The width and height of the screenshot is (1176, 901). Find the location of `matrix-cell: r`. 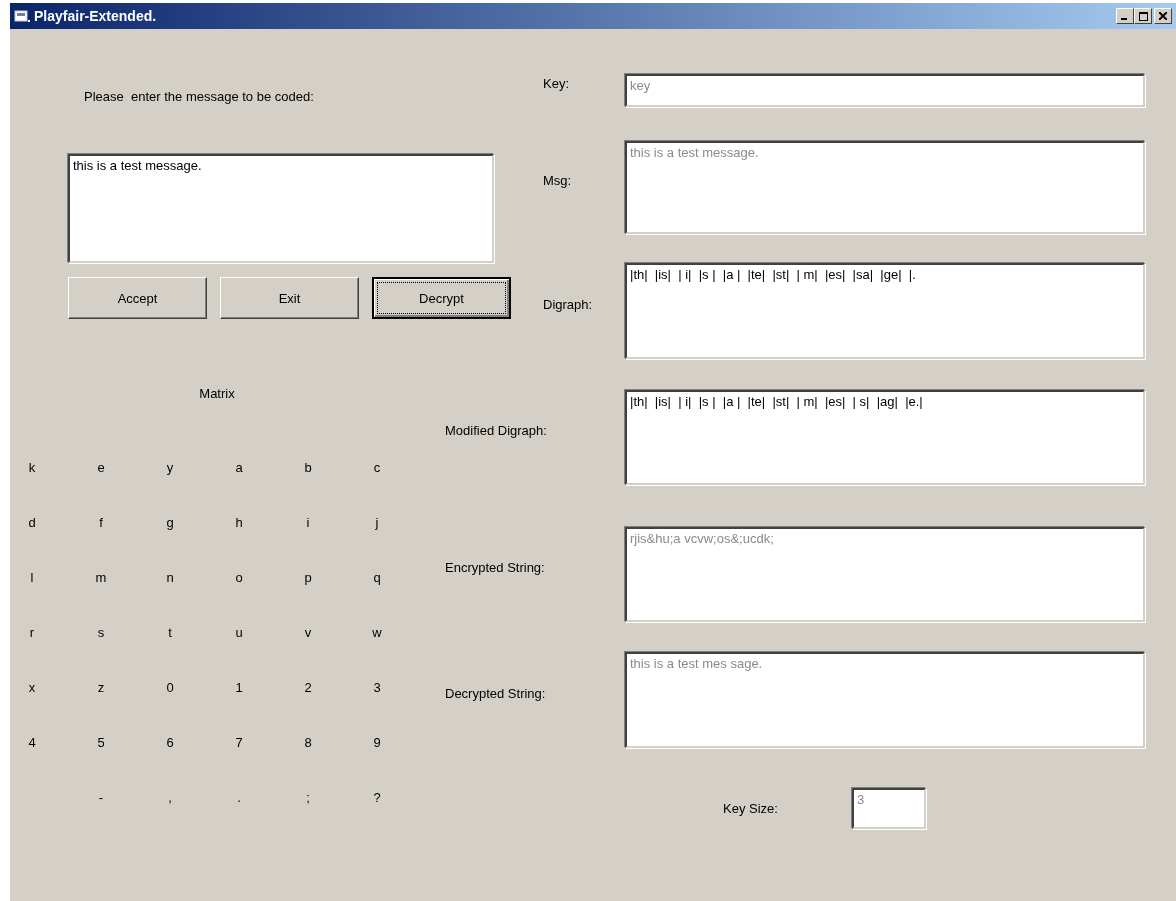

matrix-cell: r is located at coordinates (32, 632).